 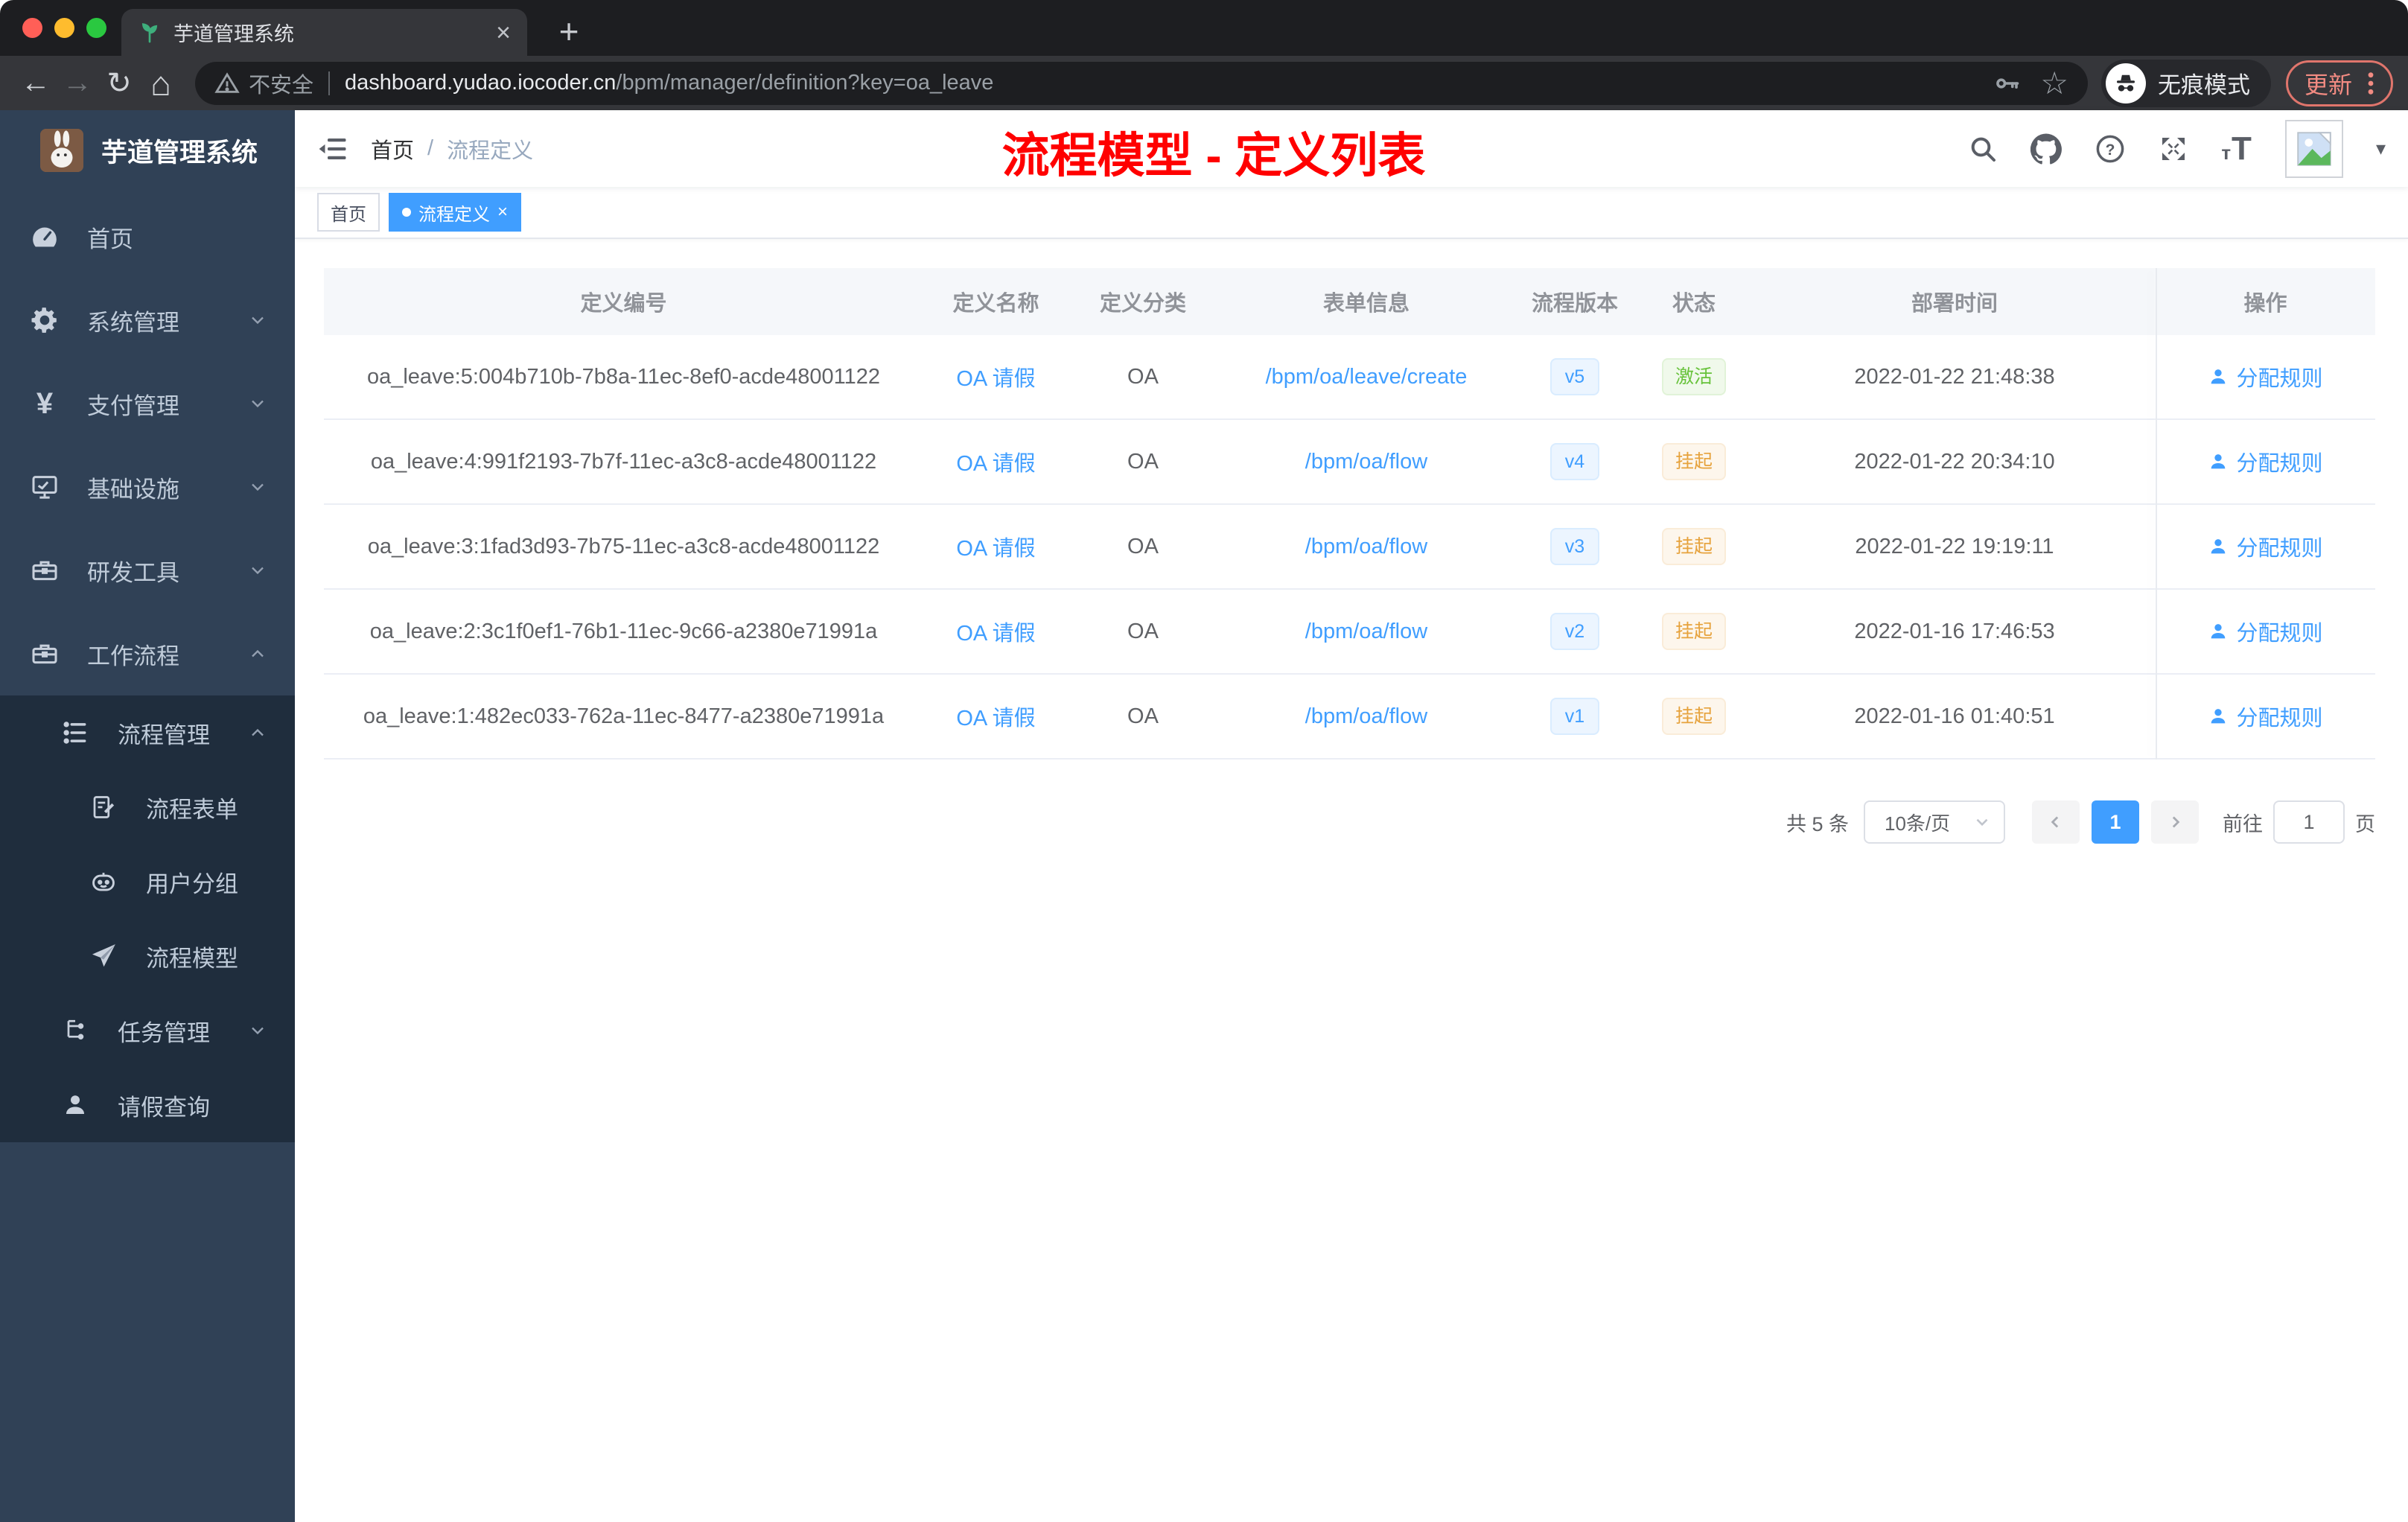 I want to click on chevron-right-icon, so click(x=2176, y=822).